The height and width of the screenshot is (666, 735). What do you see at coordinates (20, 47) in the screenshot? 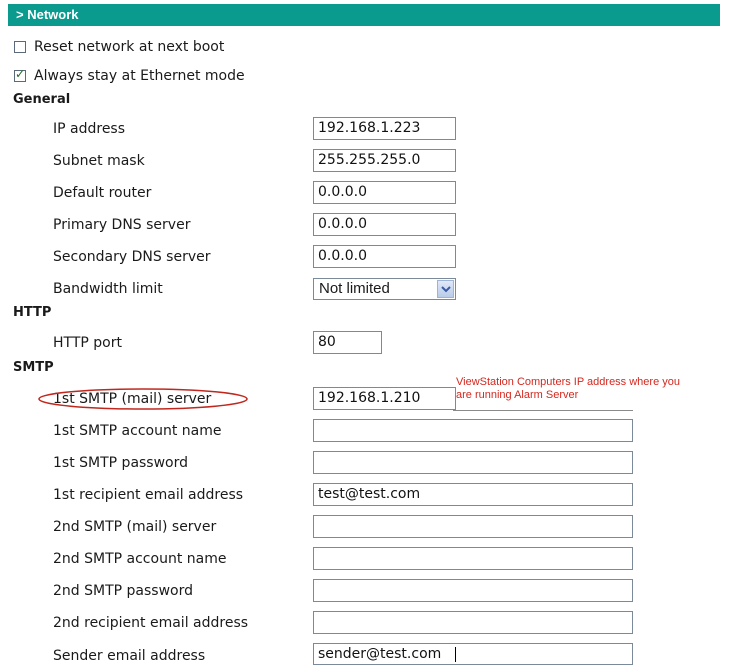
I see `reset-network-checkbox` at bounding box center [20, 47].